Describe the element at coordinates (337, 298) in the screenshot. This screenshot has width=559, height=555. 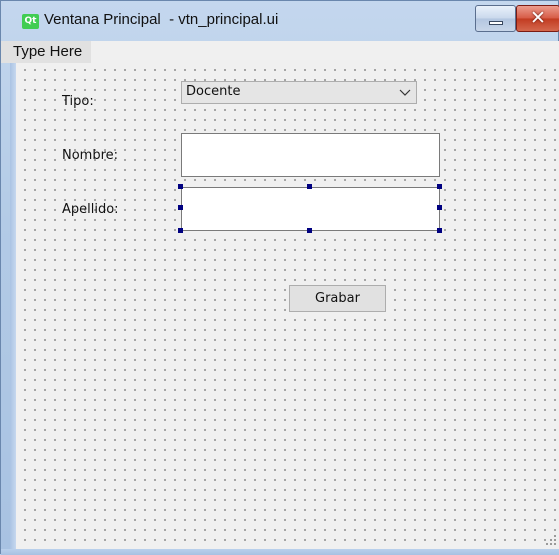
I see `grabar-button: Grabar` at that location.